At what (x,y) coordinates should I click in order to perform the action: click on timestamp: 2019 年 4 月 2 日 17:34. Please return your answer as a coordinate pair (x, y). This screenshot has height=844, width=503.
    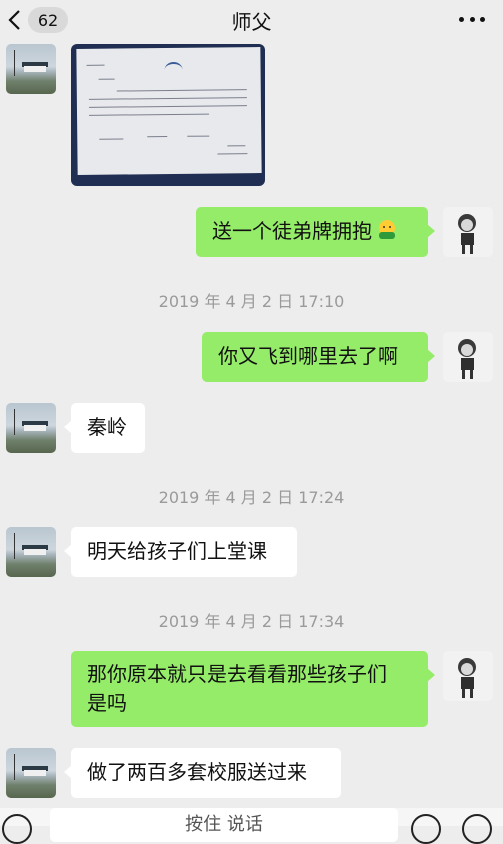
    Looking at the image, I should click on (251, 621).